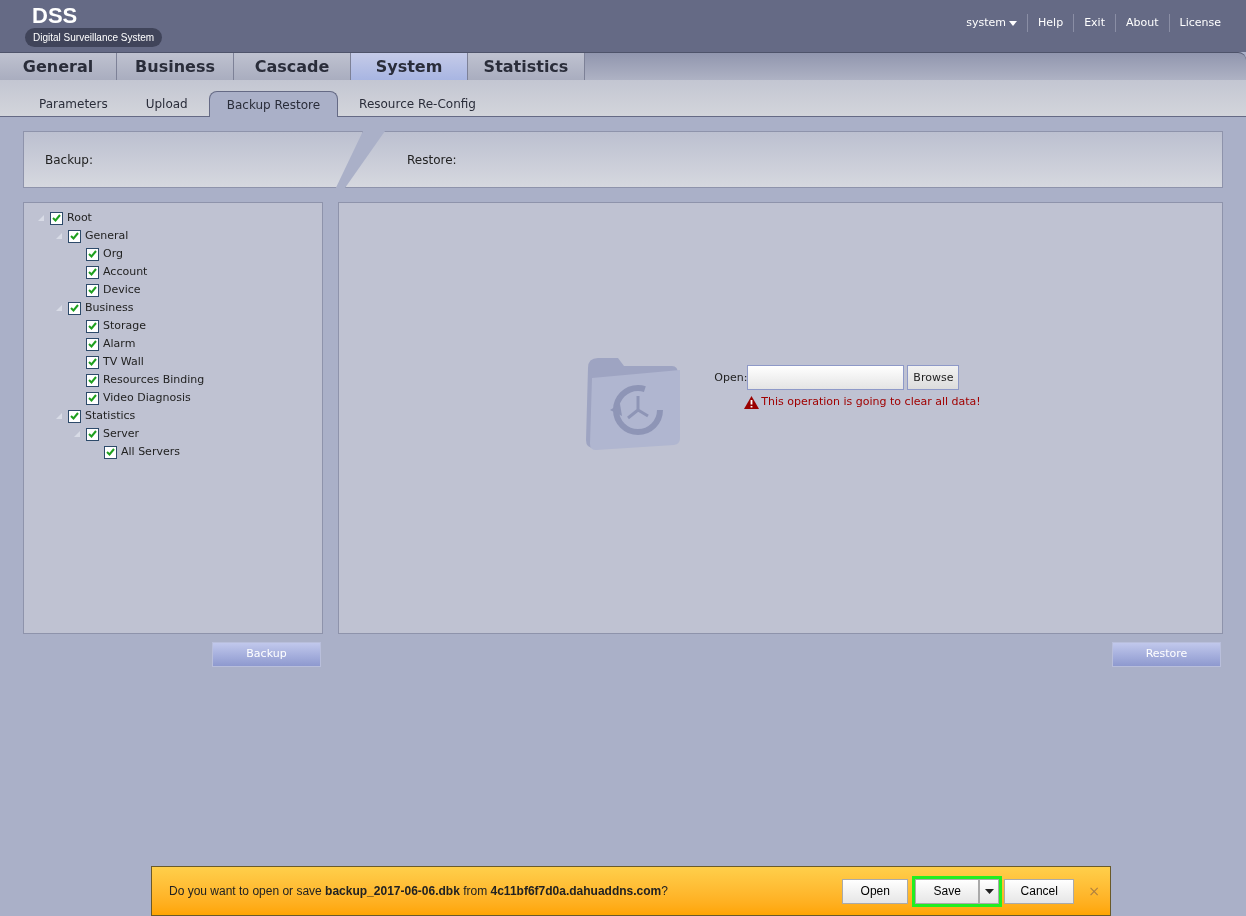 Image resolution: width=1246 pixels, height=916 pixels. What do you see at coordinates (109, 308) in the screenshot?
I see `tree-item: Business` at bounding box center [109, 308].